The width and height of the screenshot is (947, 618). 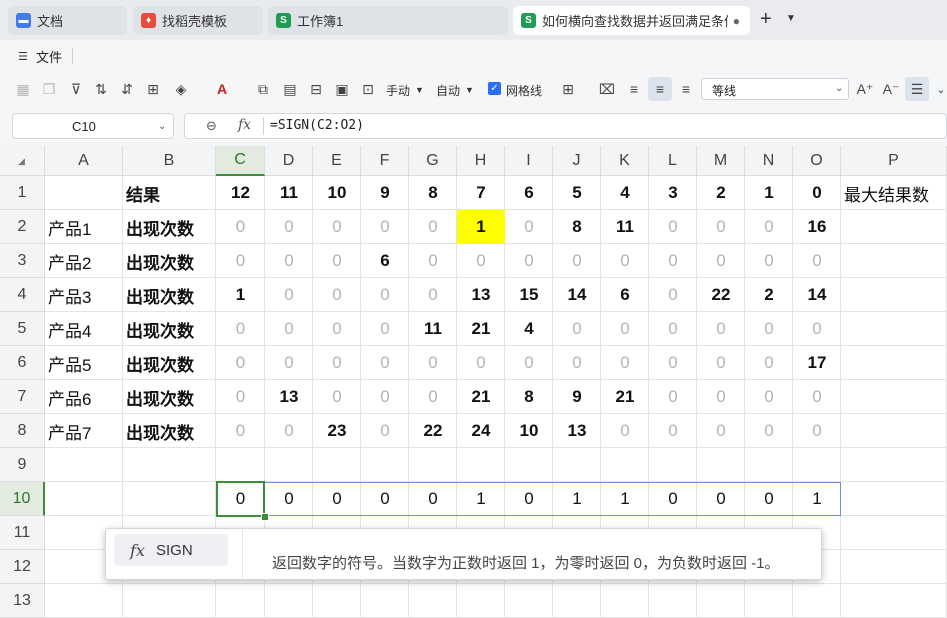 What do you see at coordinates (289, 193) in the screenshot?
I see `result-value: 11` at bounding box center [289, 193].